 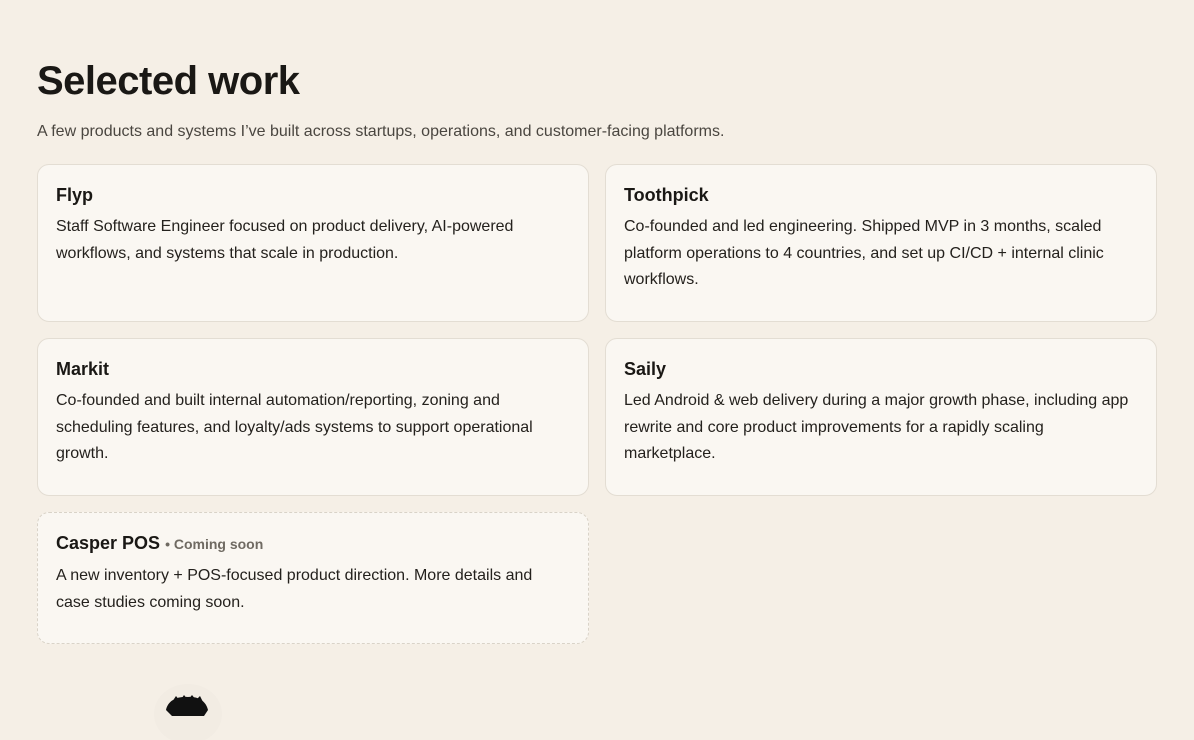 What do you see at coordinates (168, 81) in the screenshot?
I see `page-title: Selected work` at bounding box center [168, 81].